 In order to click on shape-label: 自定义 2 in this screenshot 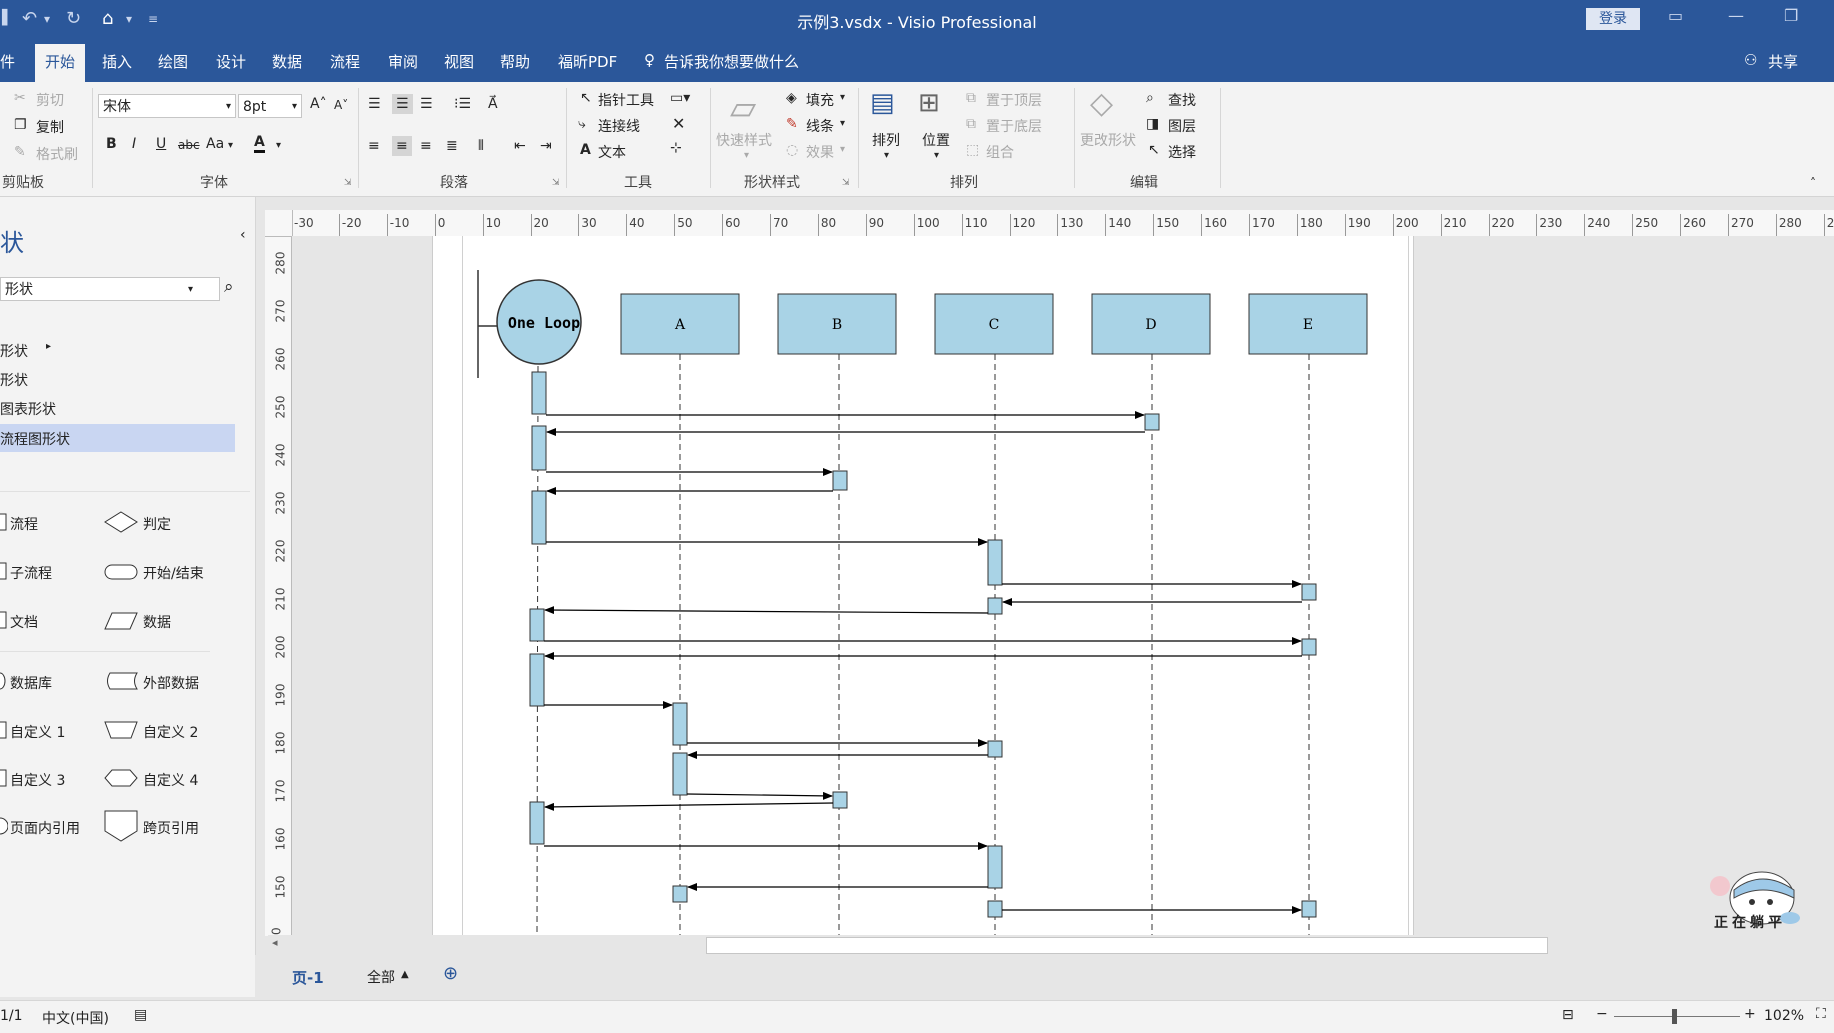, I will do `click(170, 732)`.